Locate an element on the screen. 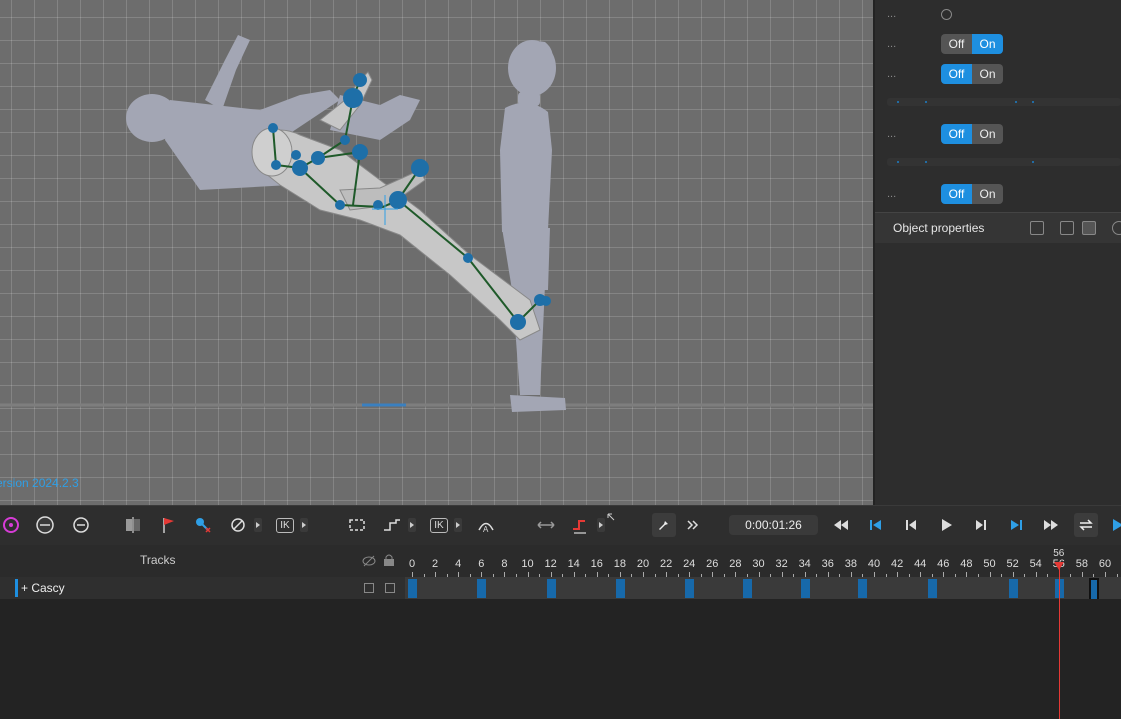  toolbar: IK IK A 0:00:01:26 is located at coordinates (560, 525).